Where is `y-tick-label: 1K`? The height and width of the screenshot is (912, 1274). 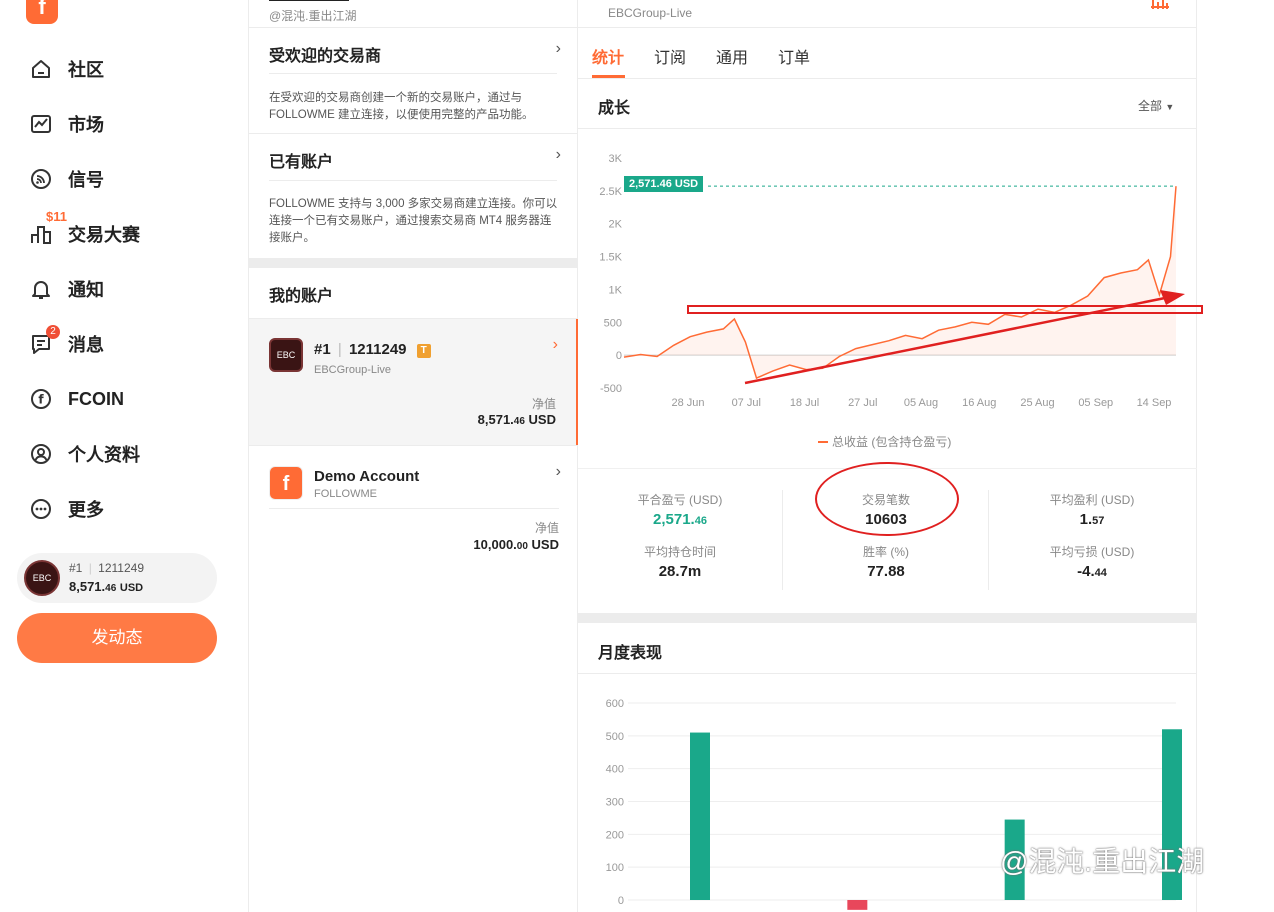 y-tick-label: 1K is located at coordinates (616, 290).